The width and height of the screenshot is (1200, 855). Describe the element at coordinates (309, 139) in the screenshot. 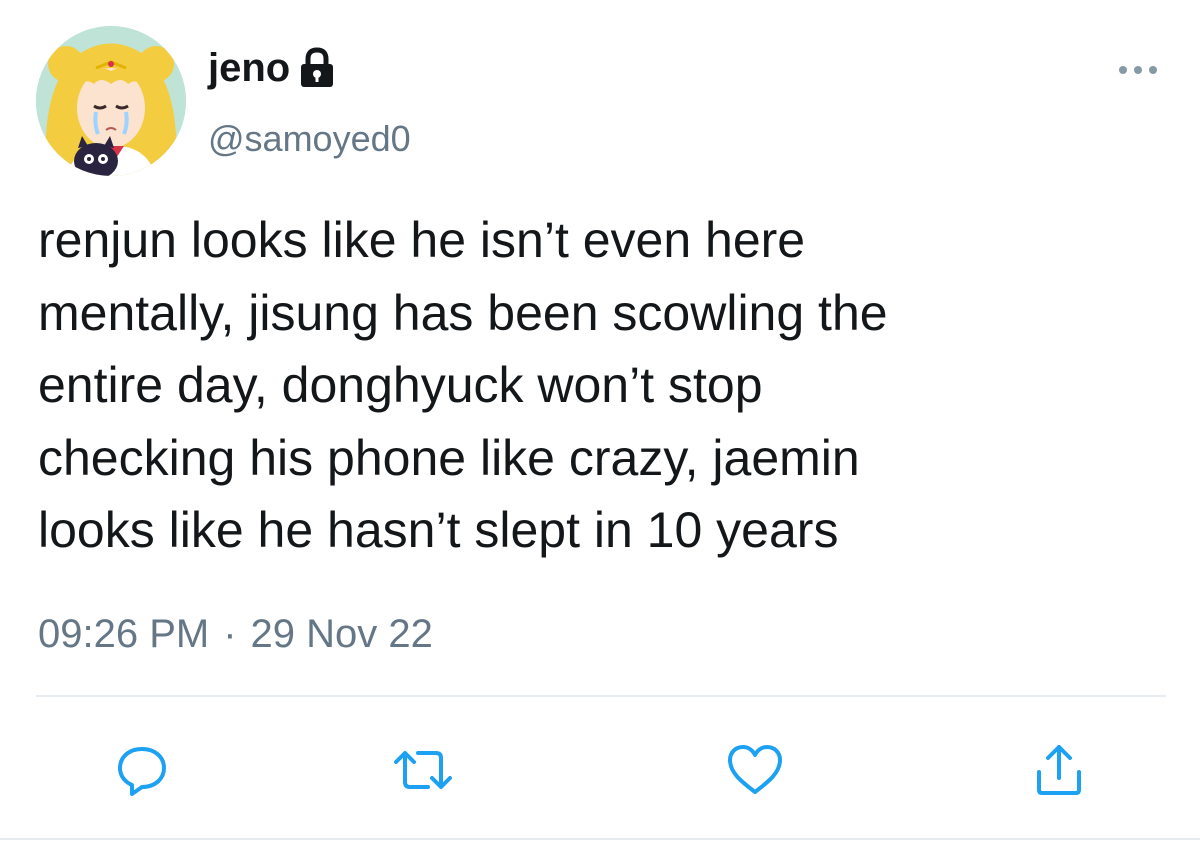

I see `user-handle: @samoyed0` at that location.